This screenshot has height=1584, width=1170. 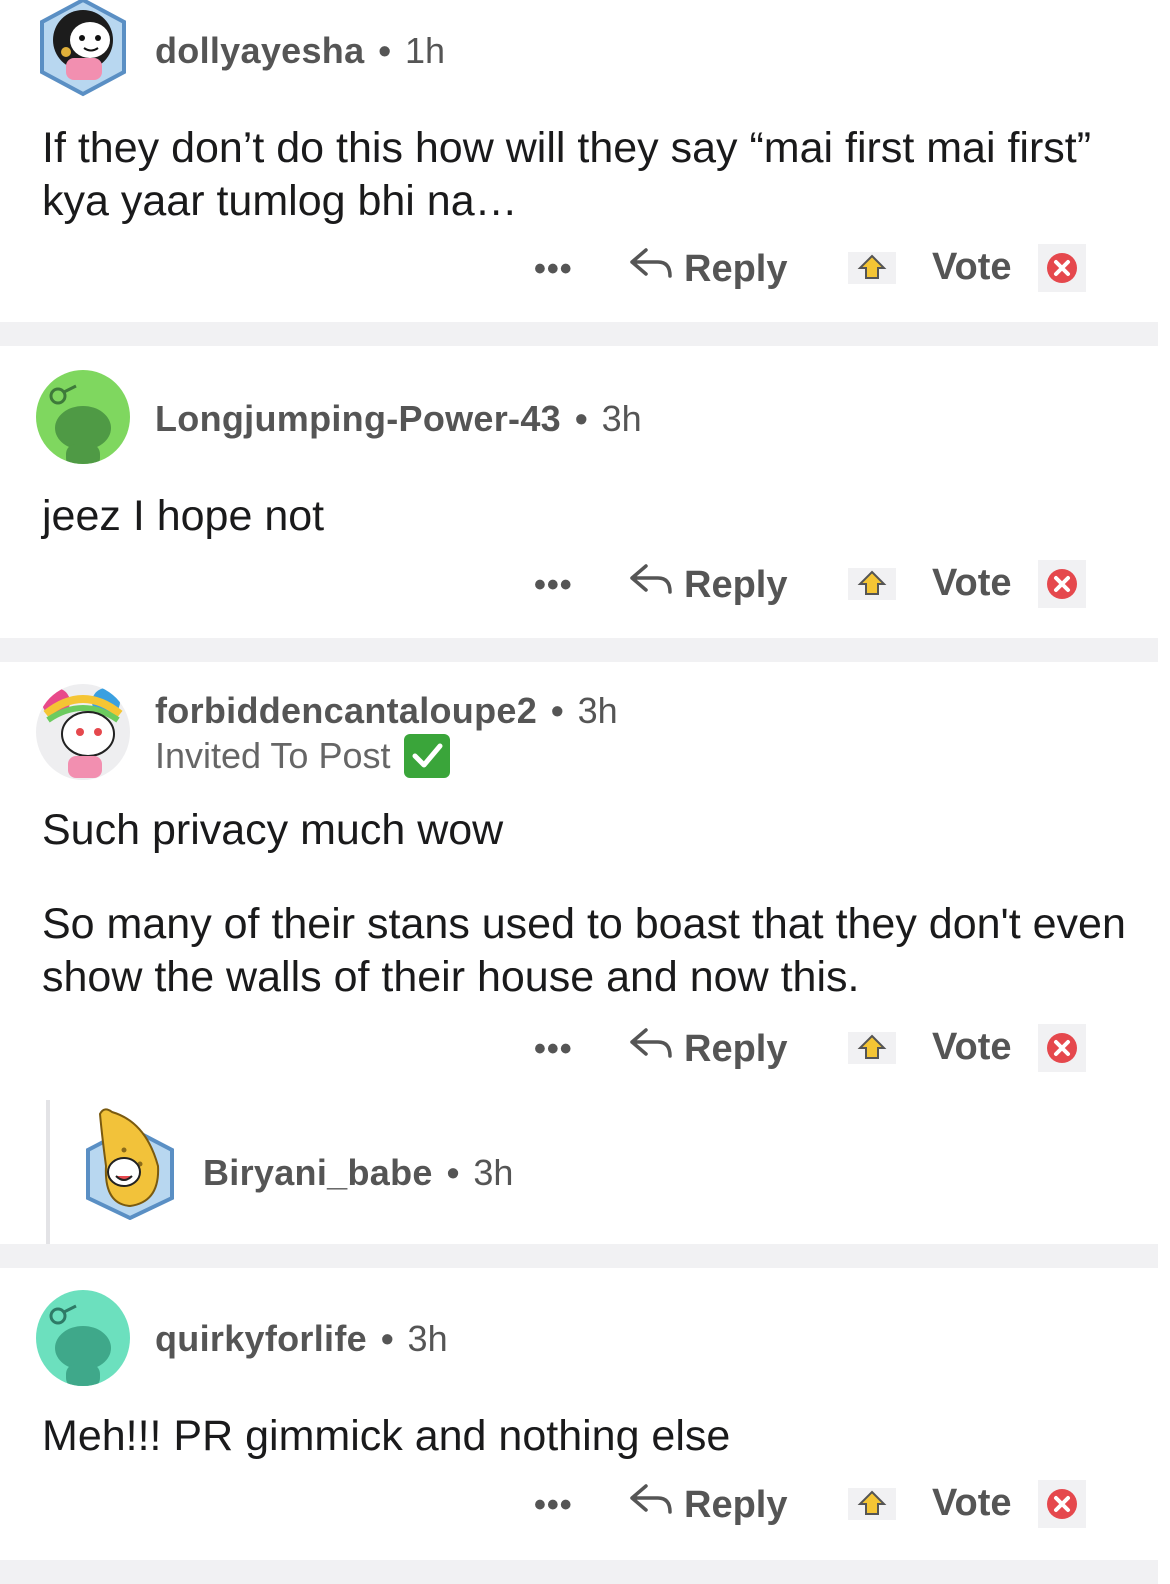 What do you see at coordinates (425, 50) in the screenshot?
I see `timestamp: 1h` at bounding box center [425, 50].